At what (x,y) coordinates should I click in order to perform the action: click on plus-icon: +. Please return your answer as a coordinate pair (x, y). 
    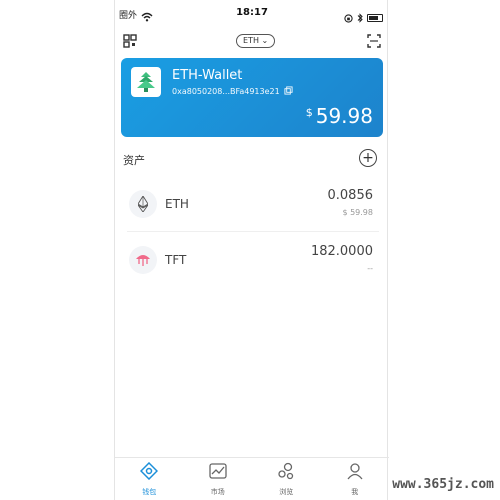
    Looking at the image, I should click on (368, 158).